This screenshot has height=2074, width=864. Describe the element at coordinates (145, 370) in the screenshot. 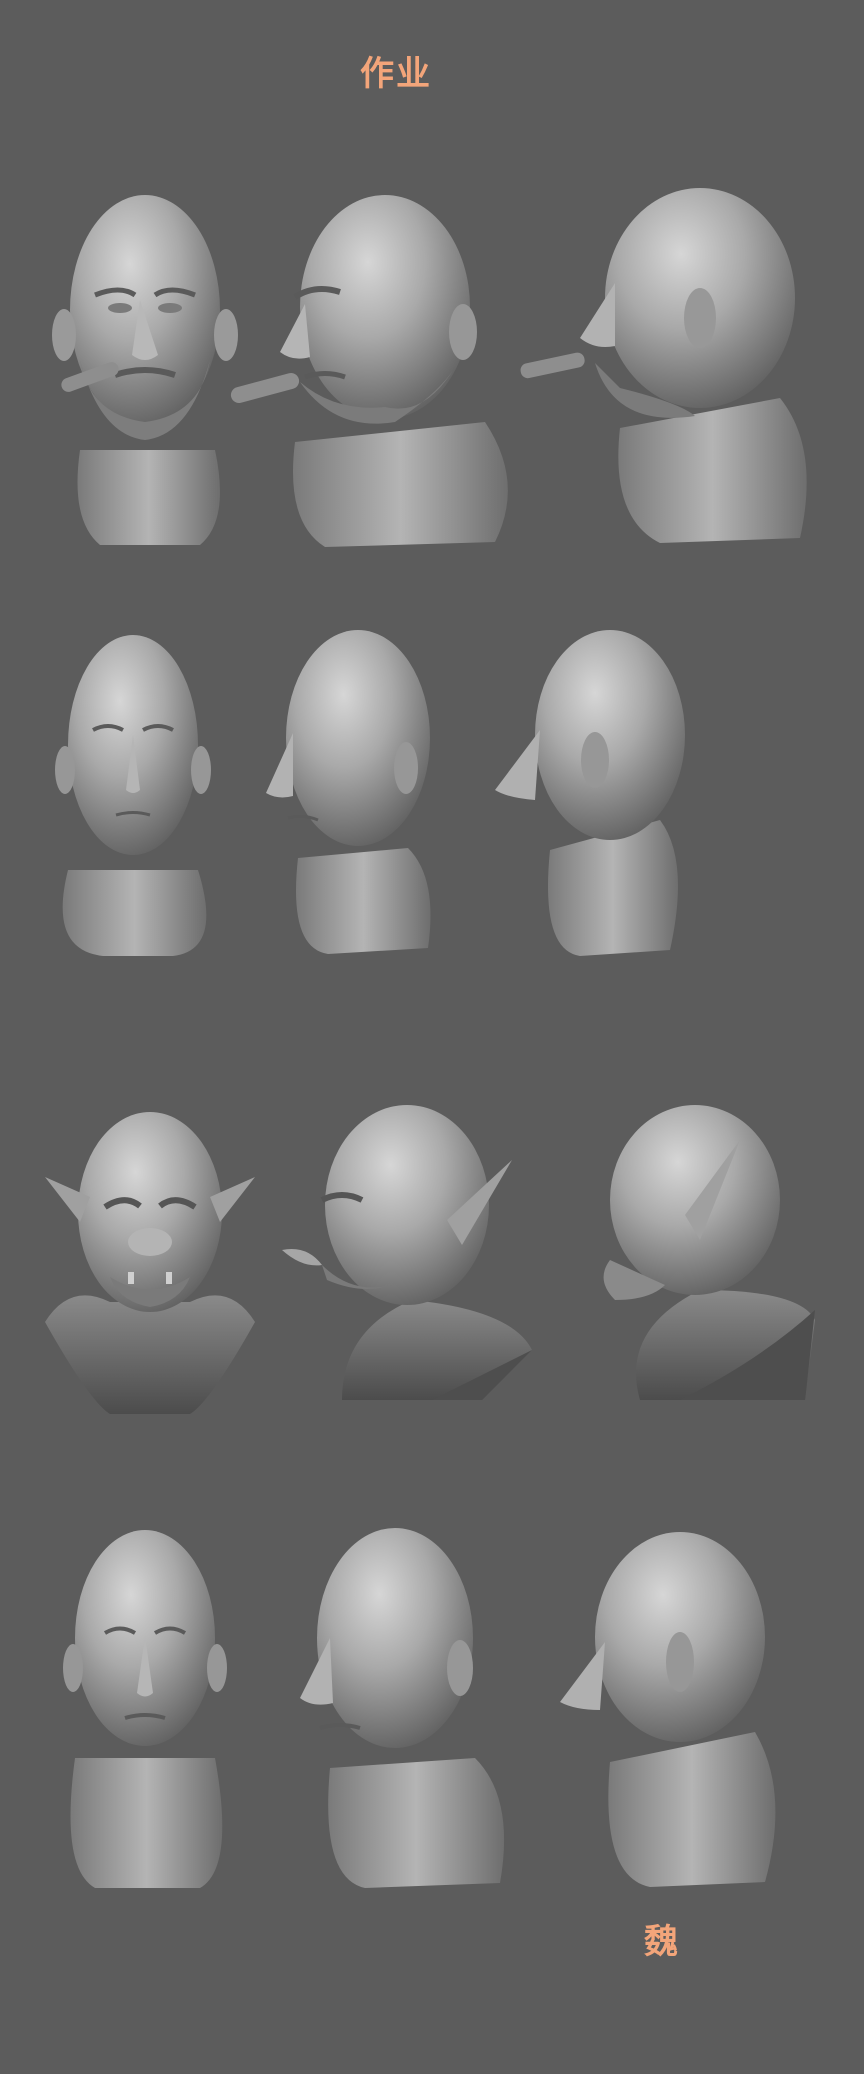

I see `cigar-man-front-view` at that location.